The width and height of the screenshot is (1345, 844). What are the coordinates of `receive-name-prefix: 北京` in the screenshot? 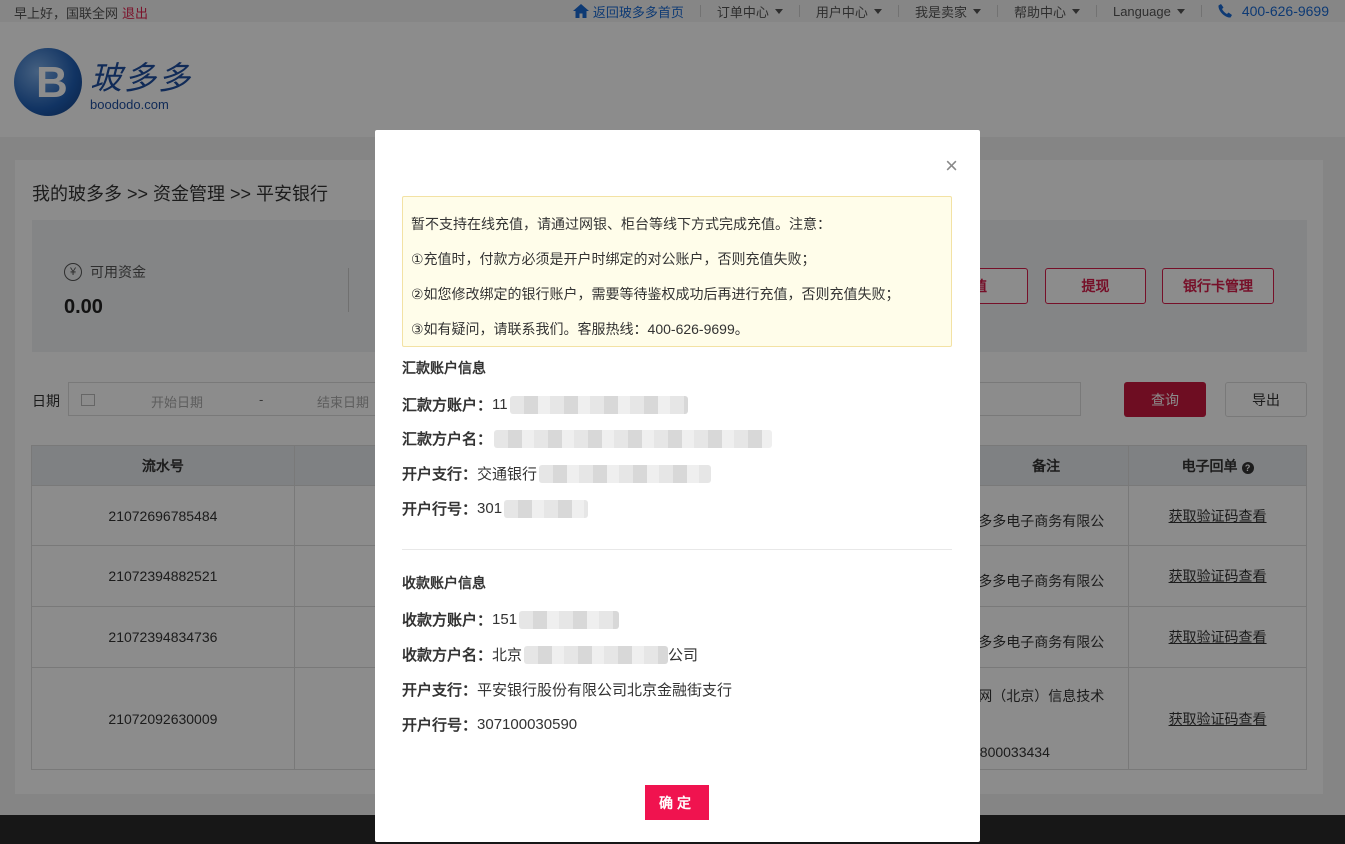 It's located at (507, 655).